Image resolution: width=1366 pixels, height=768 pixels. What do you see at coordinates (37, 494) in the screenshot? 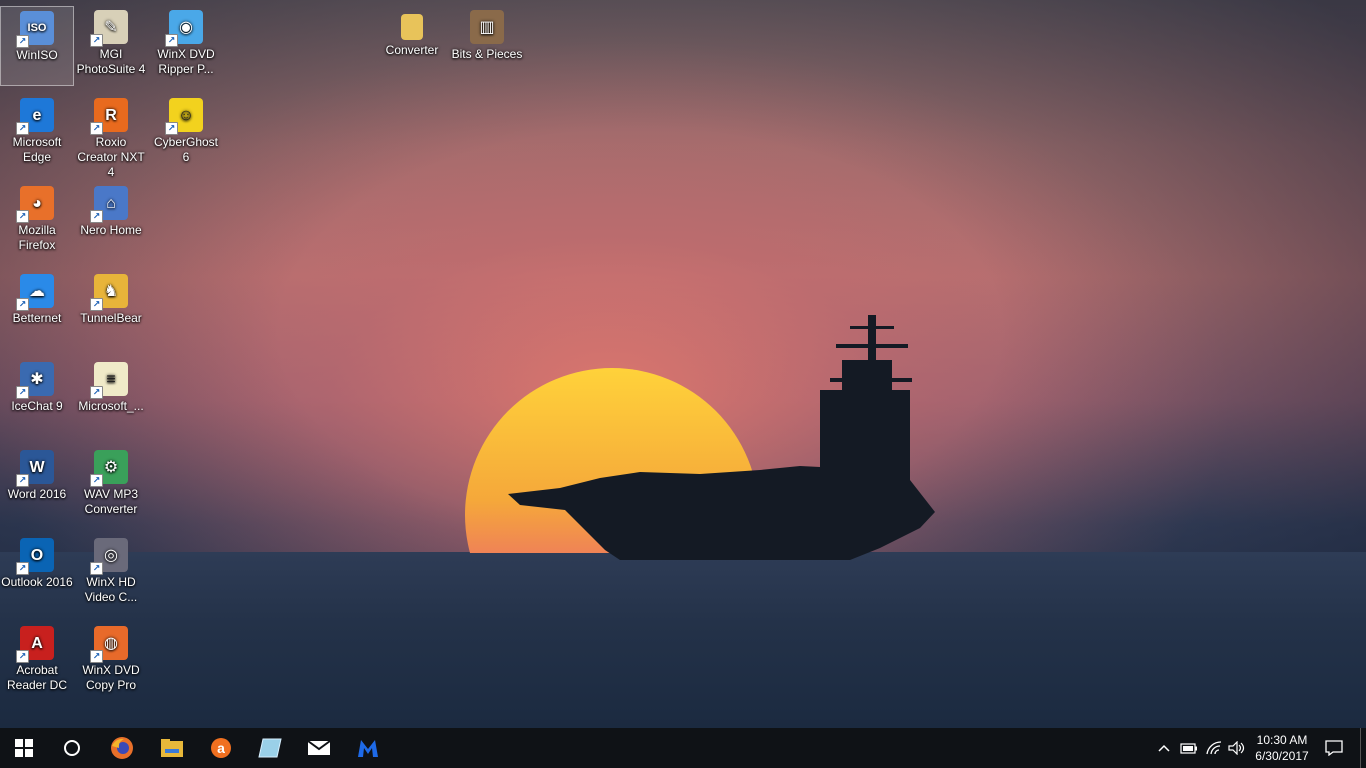
I see `desktop-icon-label: Word 2016` at bounding box center [37, 494].